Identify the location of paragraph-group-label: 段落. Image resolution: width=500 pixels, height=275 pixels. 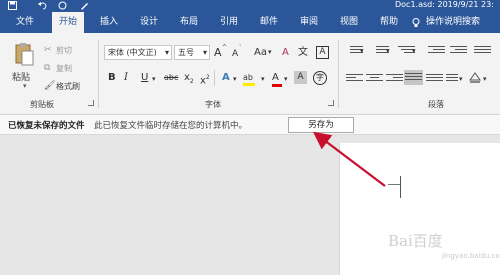
(436, 104).